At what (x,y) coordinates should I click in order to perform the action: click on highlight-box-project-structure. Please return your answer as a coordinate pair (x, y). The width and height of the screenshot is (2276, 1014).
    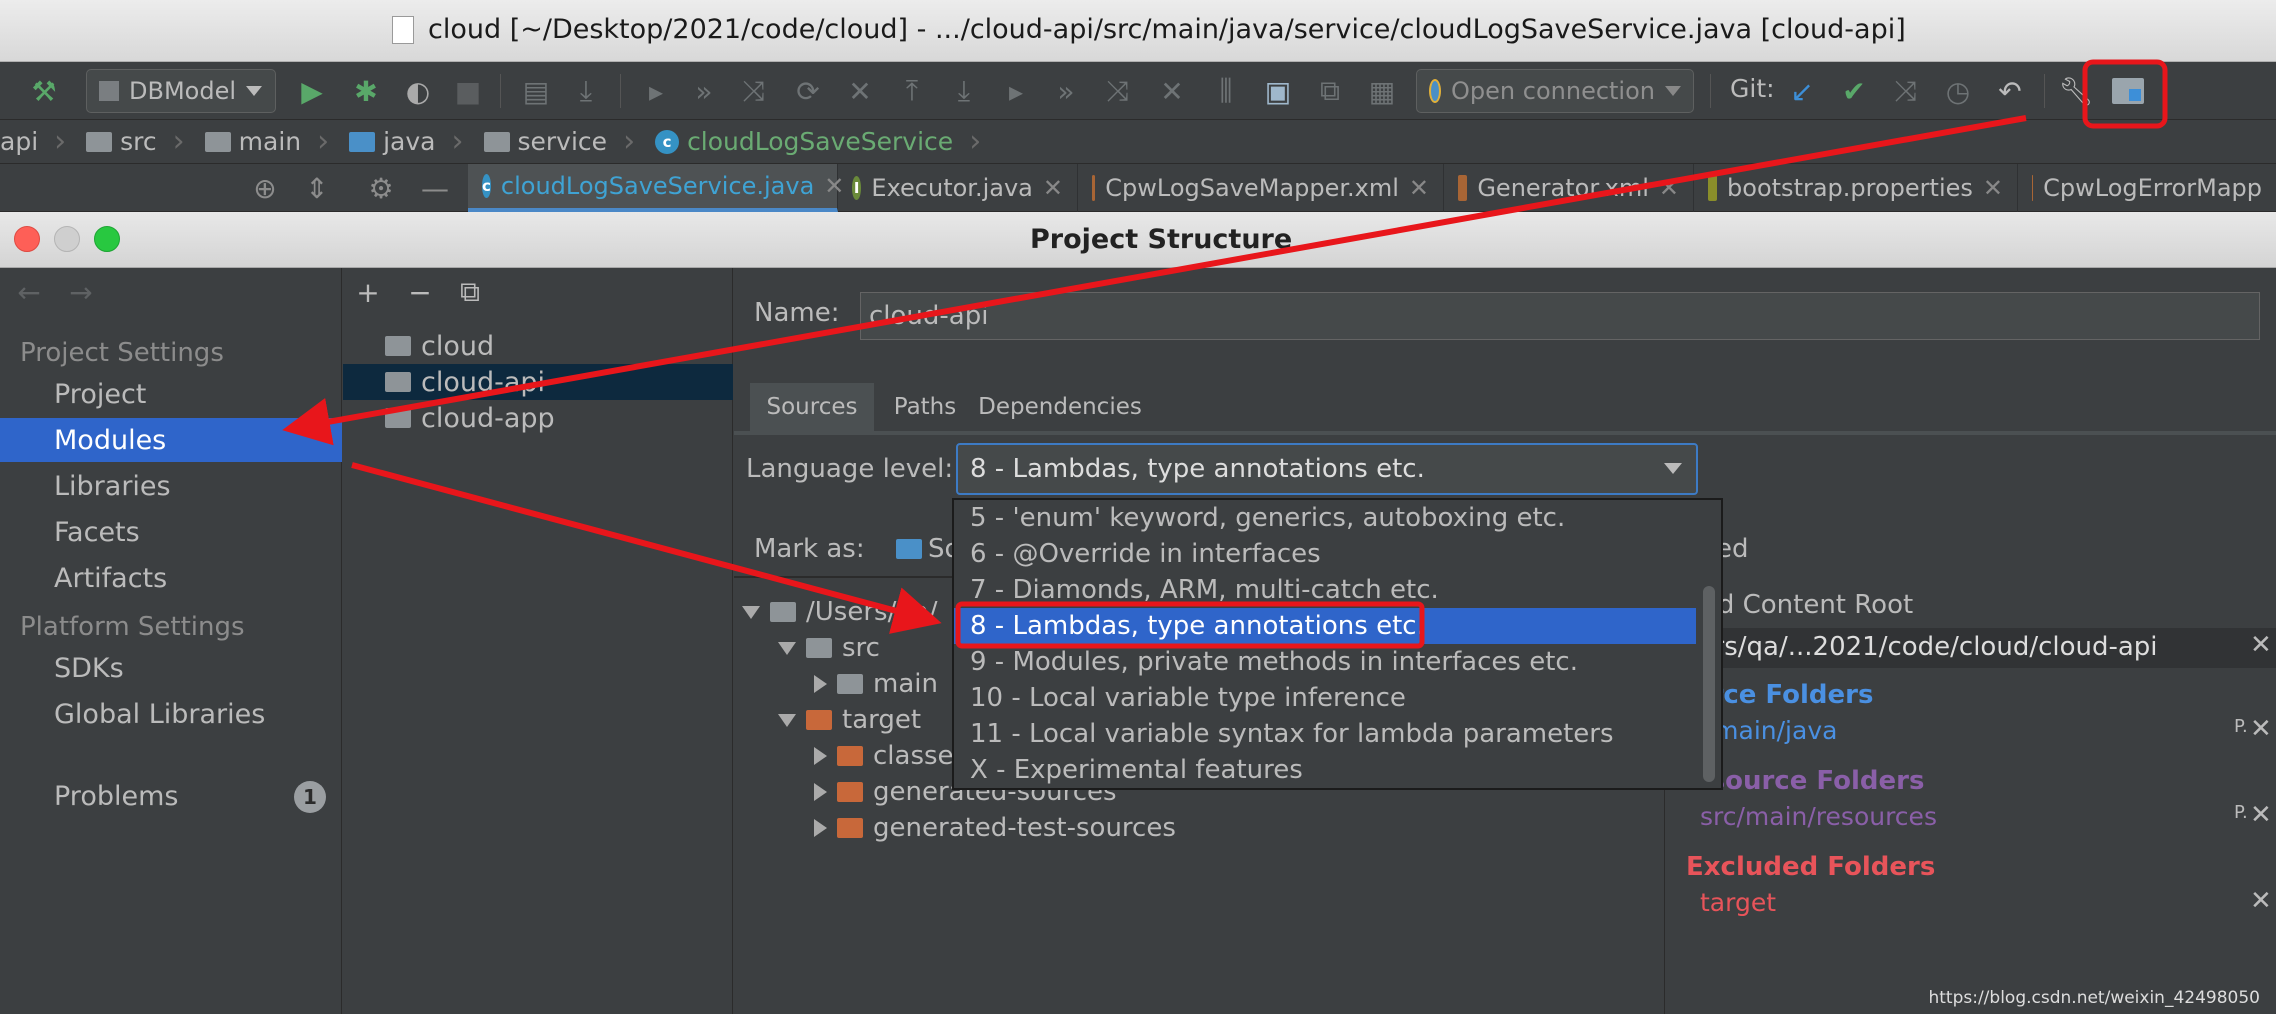
    Looking at the image, I should click on (2125, 94).